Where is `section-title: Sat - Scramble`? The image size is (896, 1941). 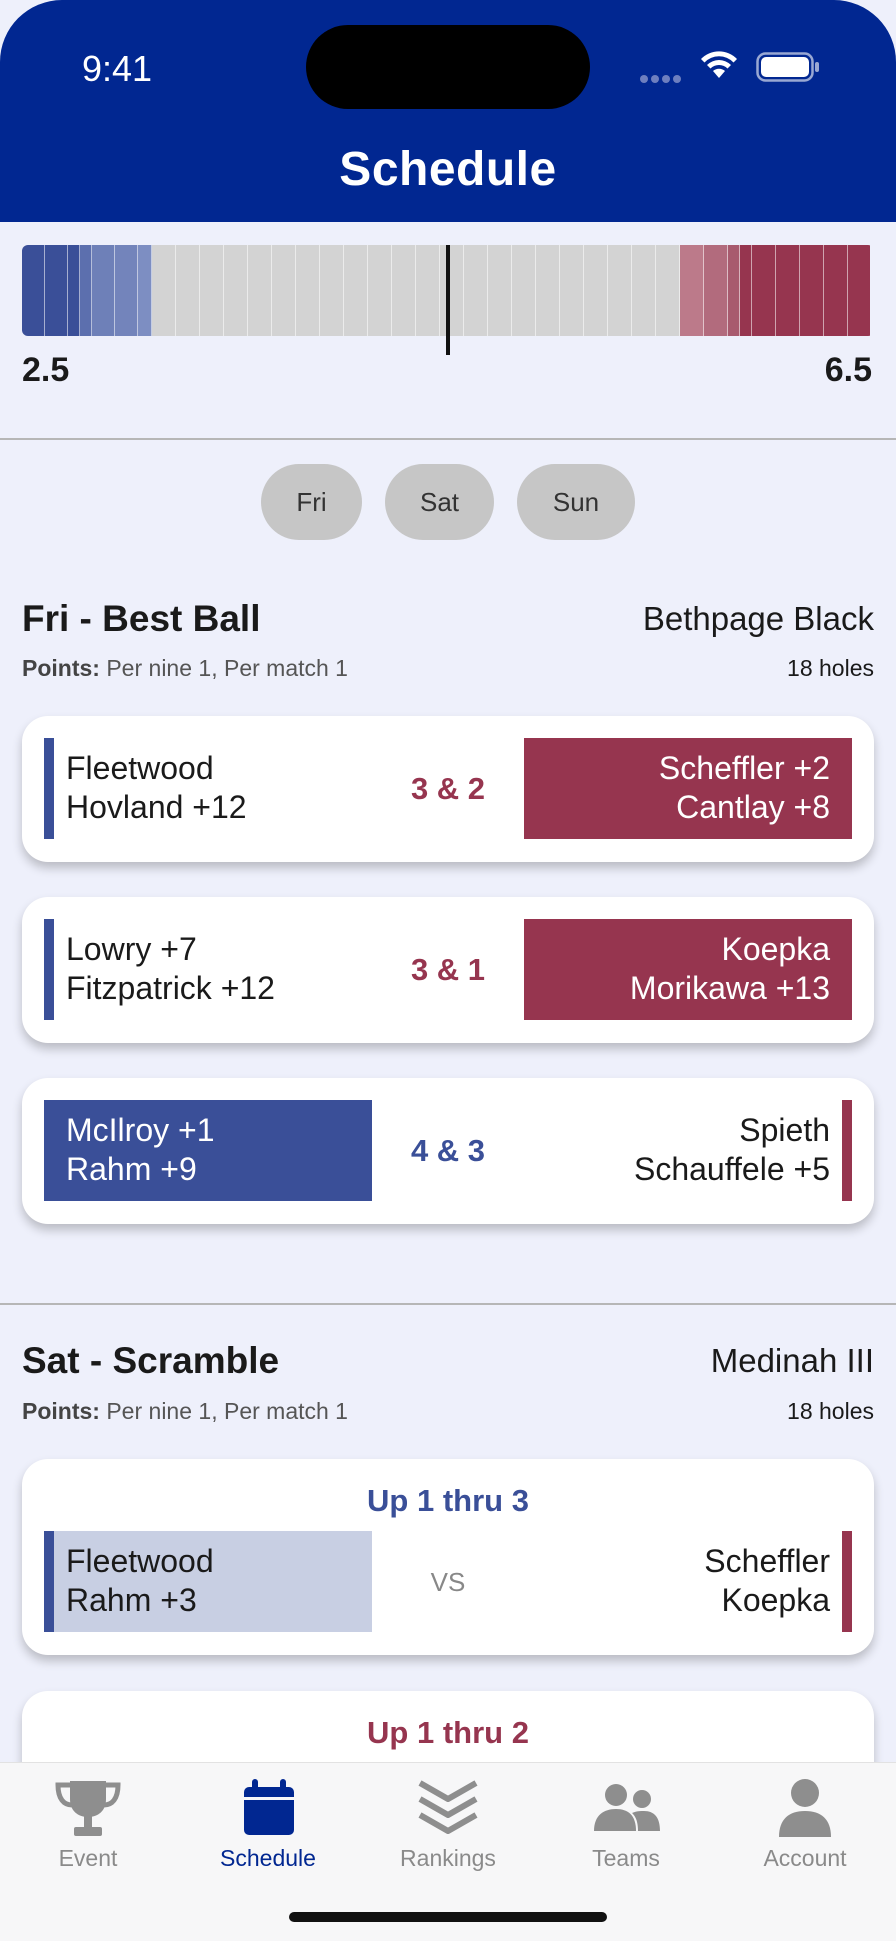 section-title: Sat - Scramble is located at coordinates (151, 1360).